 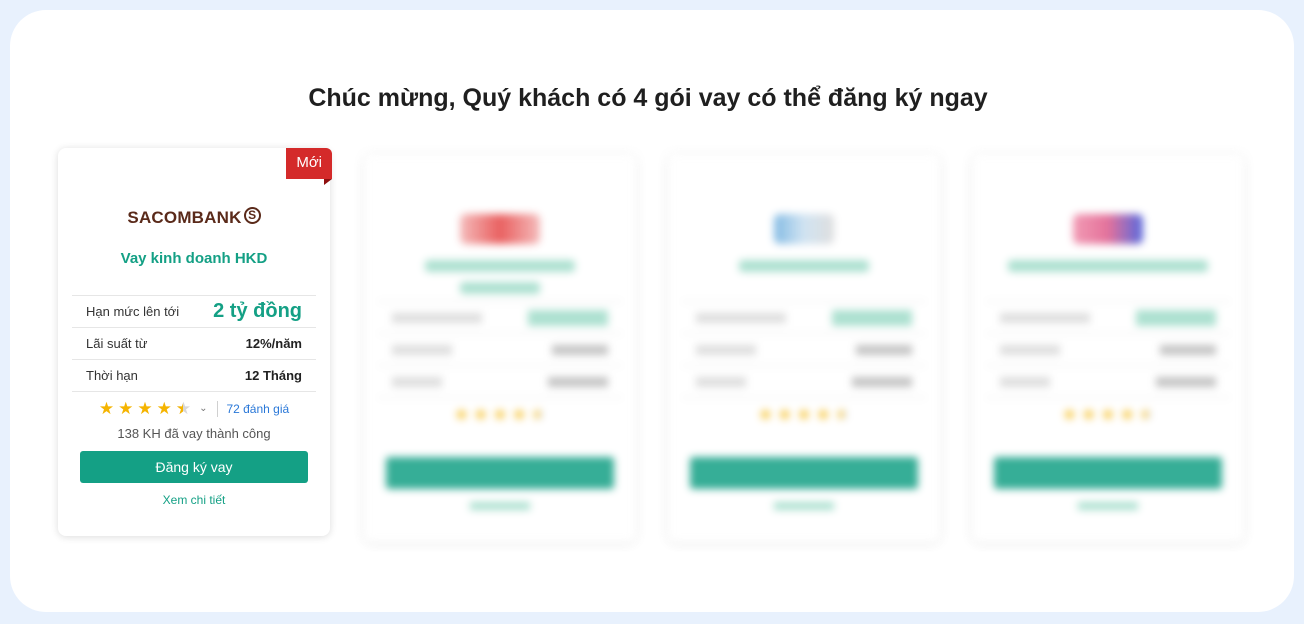 What do you see at coordinates (252, 215) in the screenshot?
I see `bank-logo-symbol: S` at bounding box center [252, 215].